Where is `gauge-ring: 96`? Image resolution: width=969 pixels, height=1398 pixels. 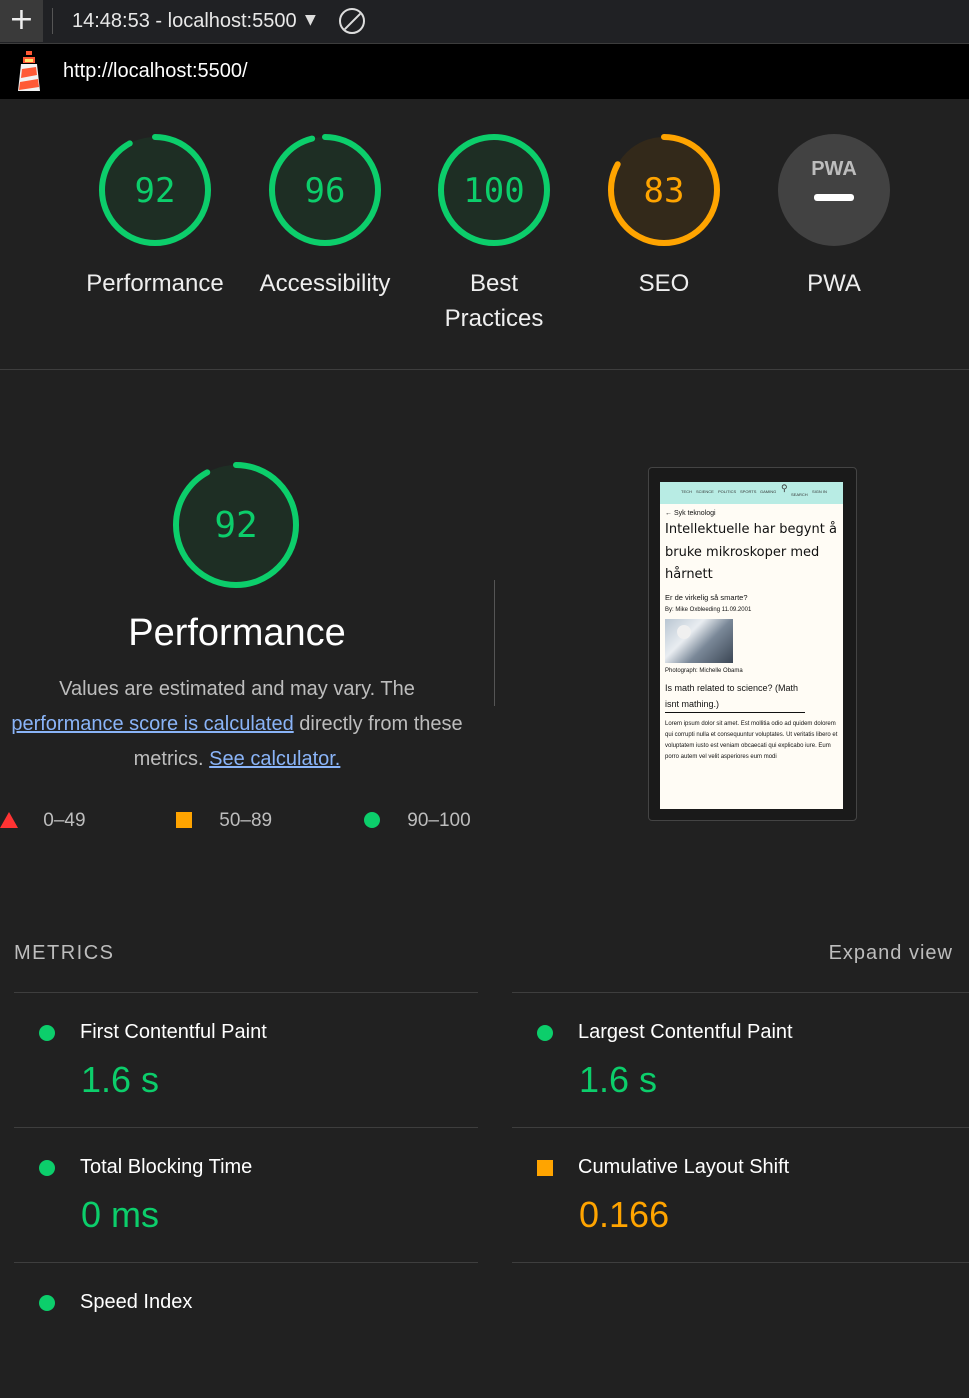
gauge-ring: 96 is located at coordinates (325, 190).